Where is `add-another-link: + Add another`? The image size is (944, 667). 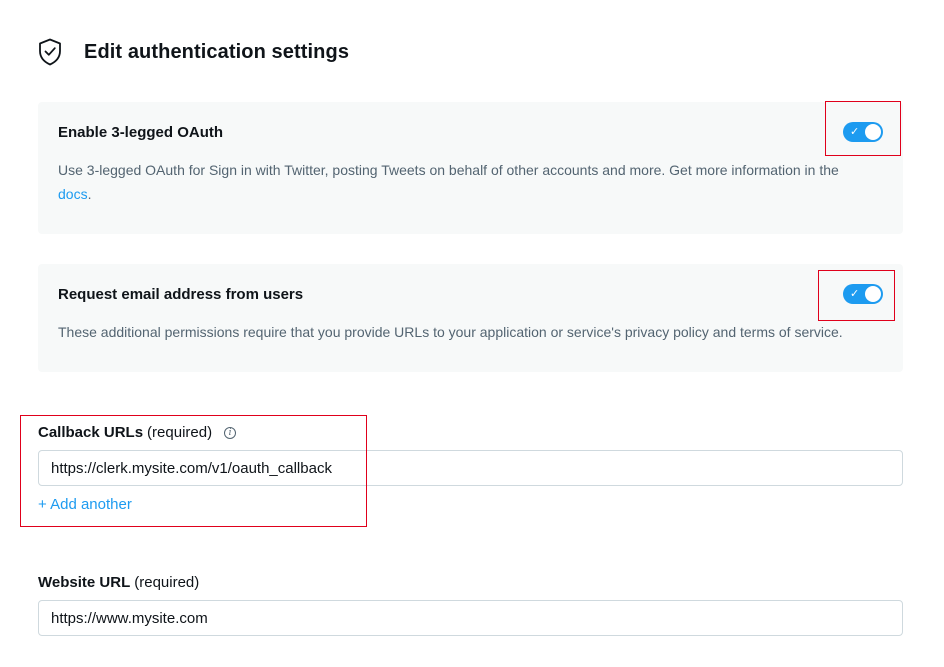
add-another-link: + Add another is located at coordinates (85, 504).